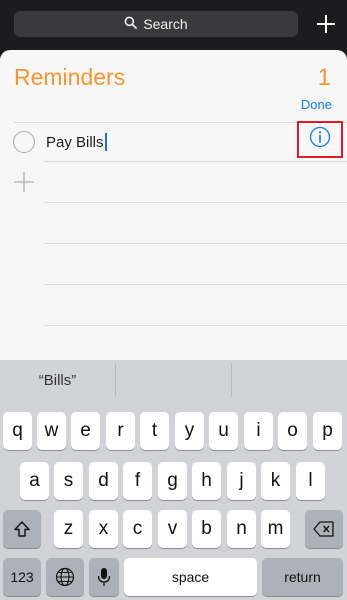 This screenshot has height=600, width=347. What do you see at coordinates (68, 481) in the screenshot?
I see `key-s: s` at bounding box center [68, 481].